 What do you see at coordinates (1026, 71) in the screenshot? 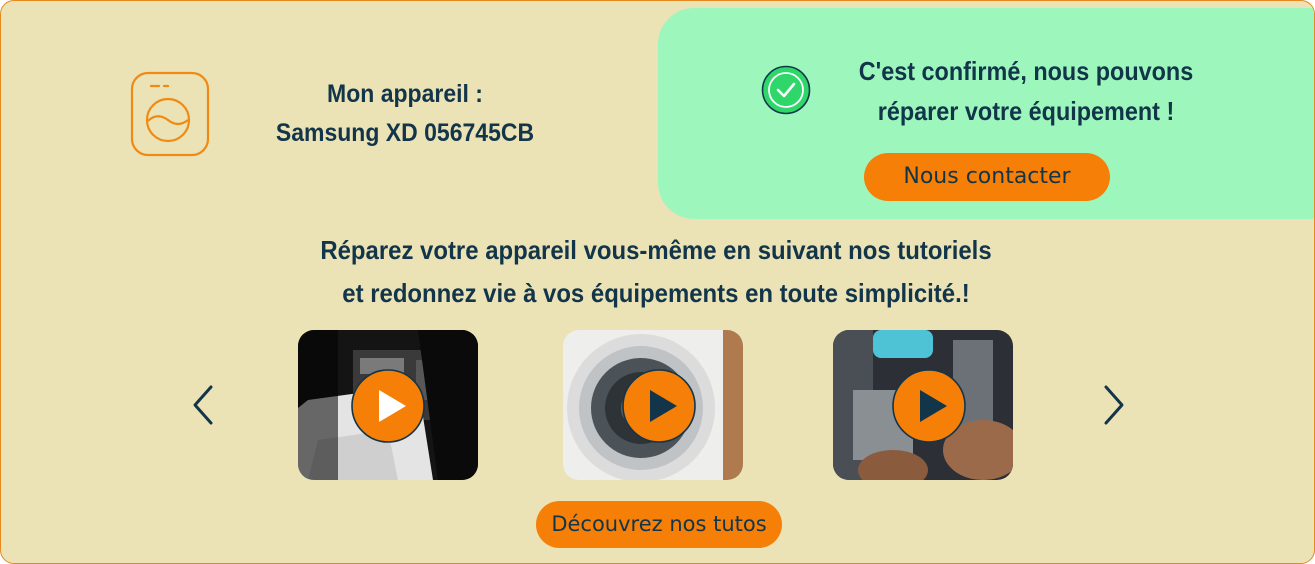
I see `confirmation-line-1: C'est confirmé, nous pouvons` at bounding box center [1026, 71].